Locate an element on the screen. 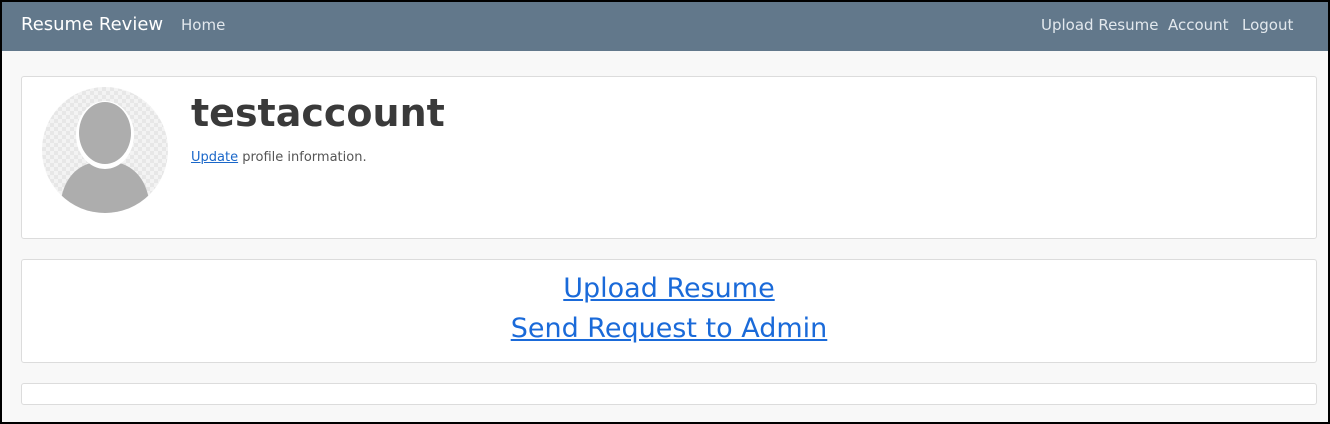 Image resolution: width=1330 pixels, height=424 pixels. brand-link: Resume Review is located at coordinates (92, 24).